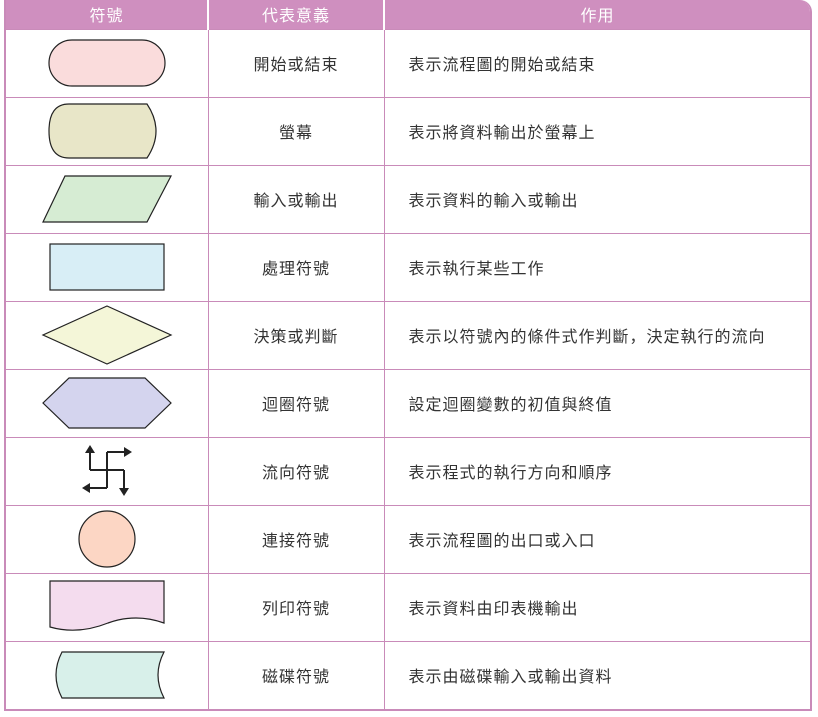 The height and width of the screenshot is (717, 818). I want to click on process-rectangle-shape-icon, so click(107, 267).